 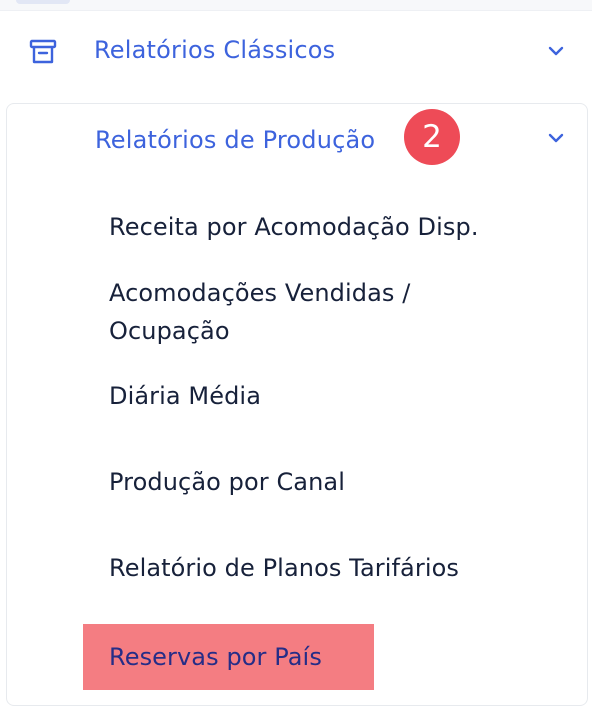 What do you see at coordinates (319, 227) in the screenshot?
I see `submenu-item-revenue-per-available-room: Receita por Acomodação Disp.` at bounding box center [319, 227].